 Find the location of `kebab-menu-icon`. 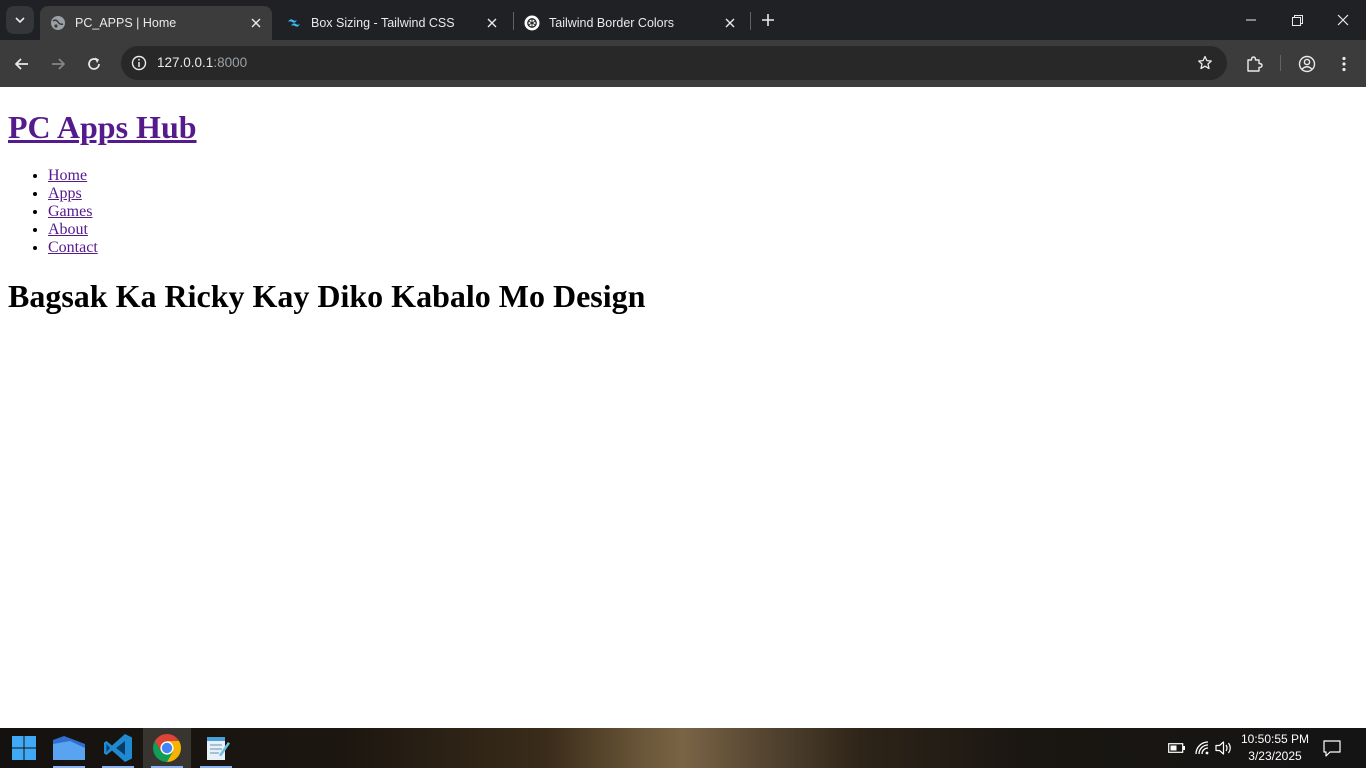

kebab-menu-icon is located at coordinates (1344, 64).